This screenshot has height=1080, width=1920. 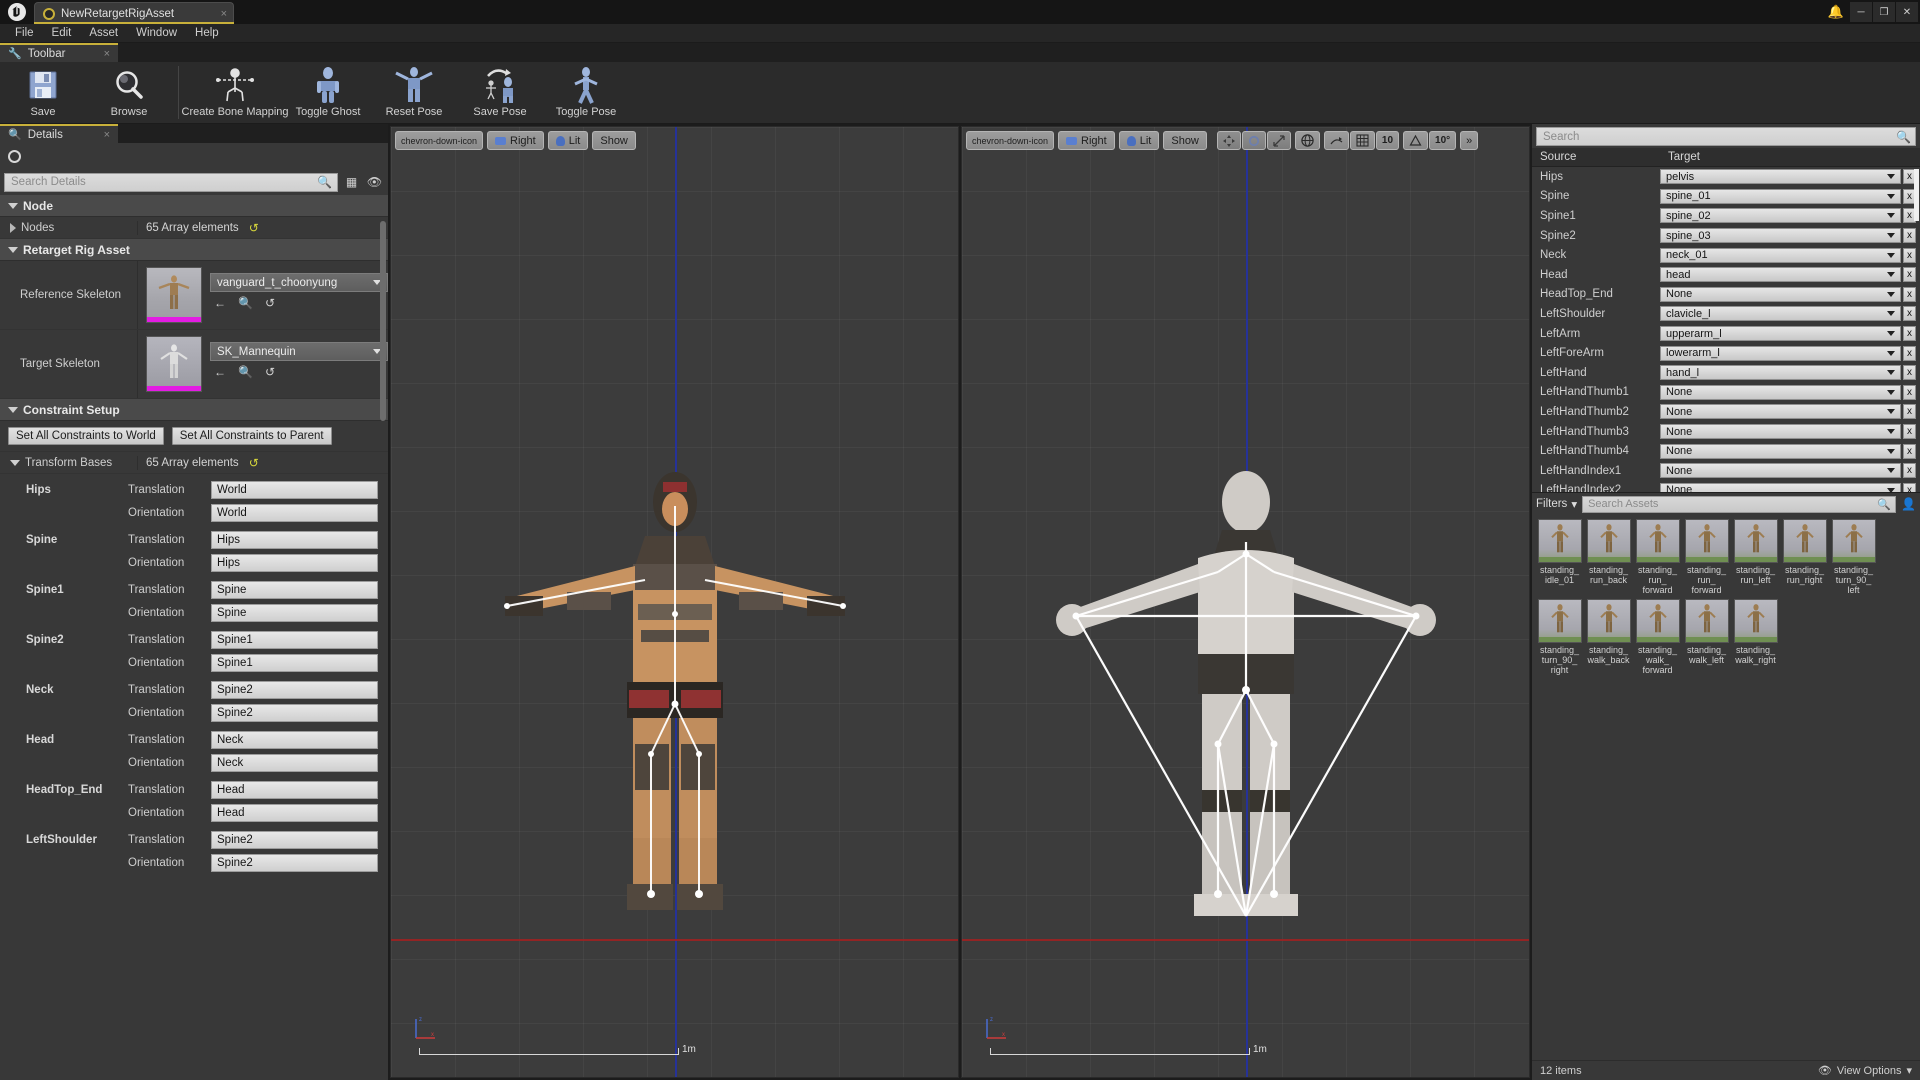 What do you see at coordinates (107, 135) in the screenshot?
I see `details-panel-close-icon: ×` at bounding box center [107, 135].